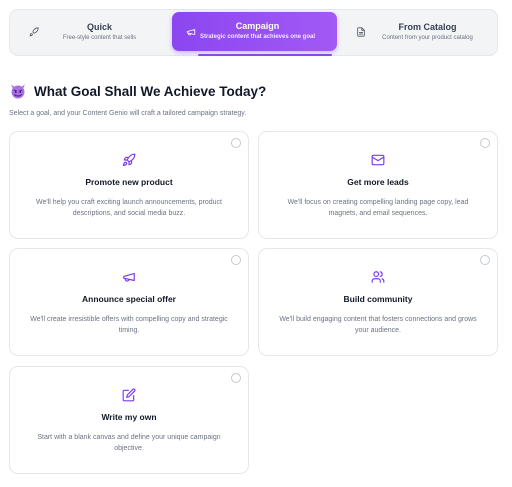  I want to click on tab-quick-subtitle: Free-style content that sells, so click(99, 38).